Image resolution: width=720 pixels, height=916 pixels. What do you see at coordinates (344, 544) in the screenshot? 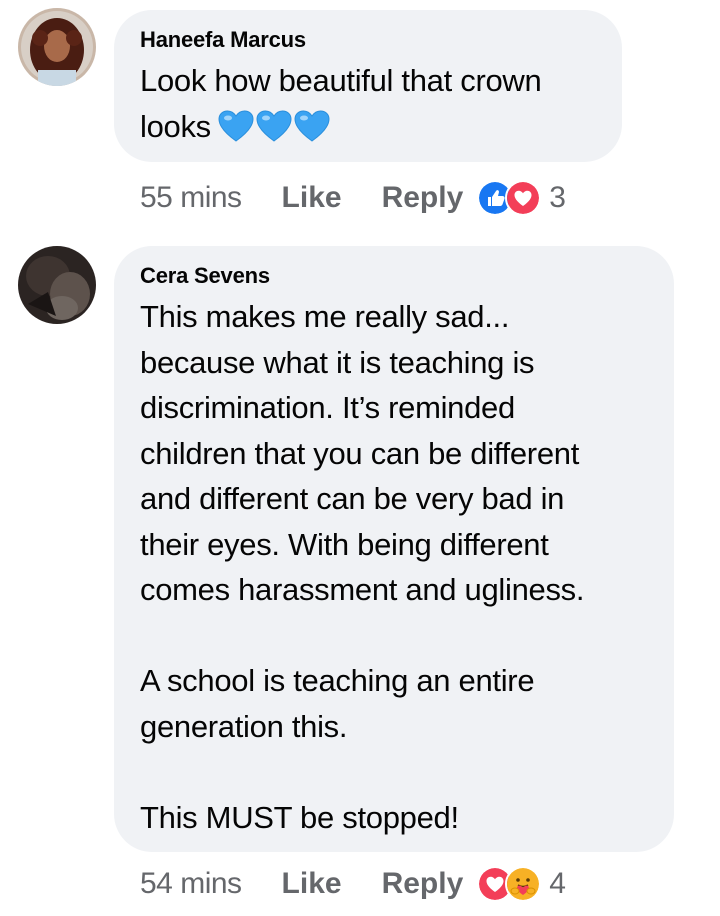
I see `comment-line: their eyes. With being different` at bounding box center [344, 544].